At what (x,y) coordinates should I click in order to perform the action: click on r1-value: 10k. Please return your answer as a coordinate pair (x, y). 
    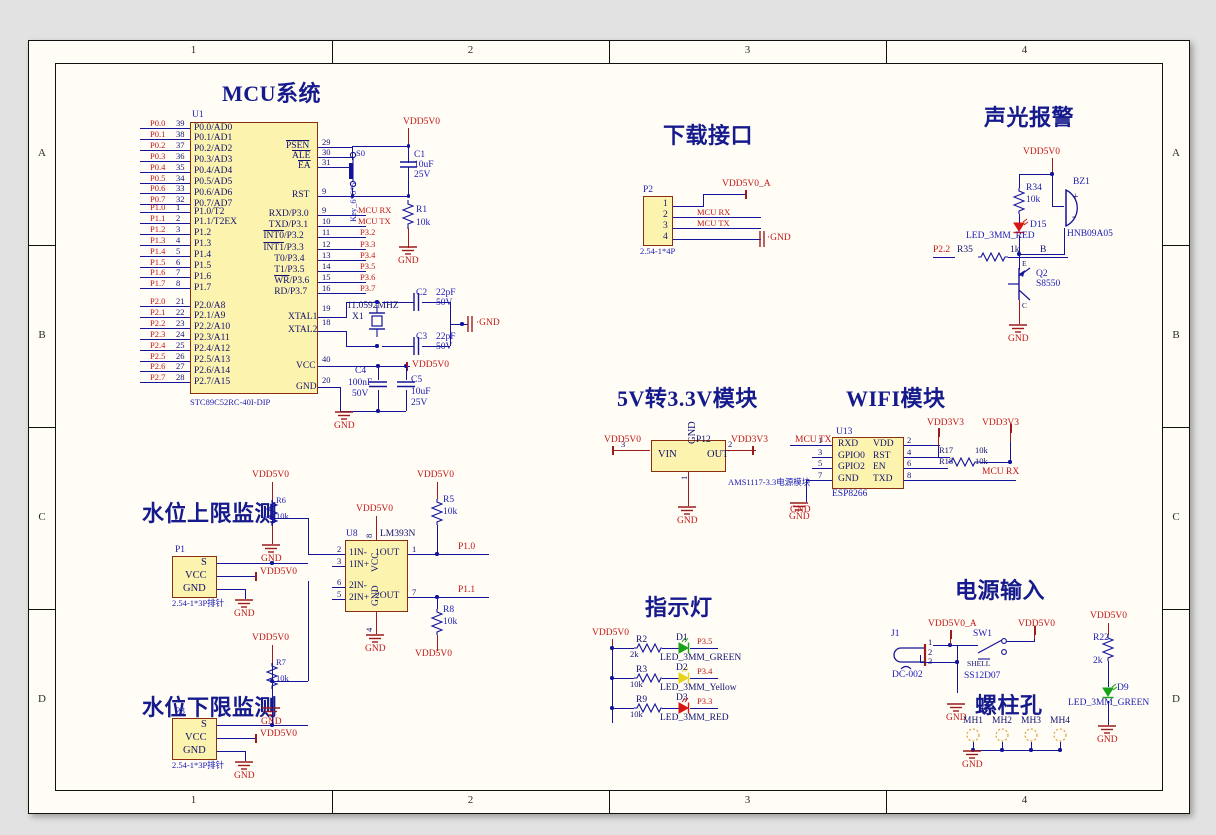
    Looking at the image, I should click on (423, 223).